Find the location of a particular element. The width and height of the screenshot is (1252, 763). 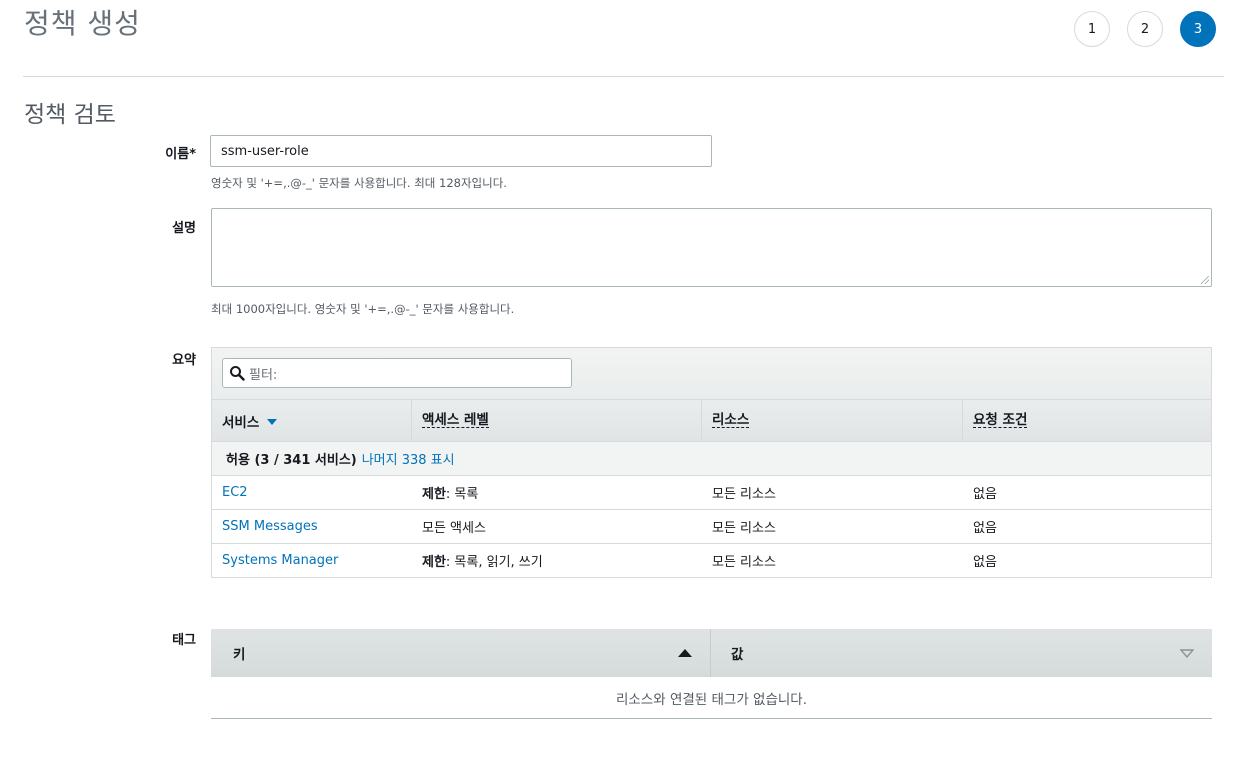

tags-table: 키 값 리소스와 연결된 태그가 없습니다. is located at coordinates (711, 674).